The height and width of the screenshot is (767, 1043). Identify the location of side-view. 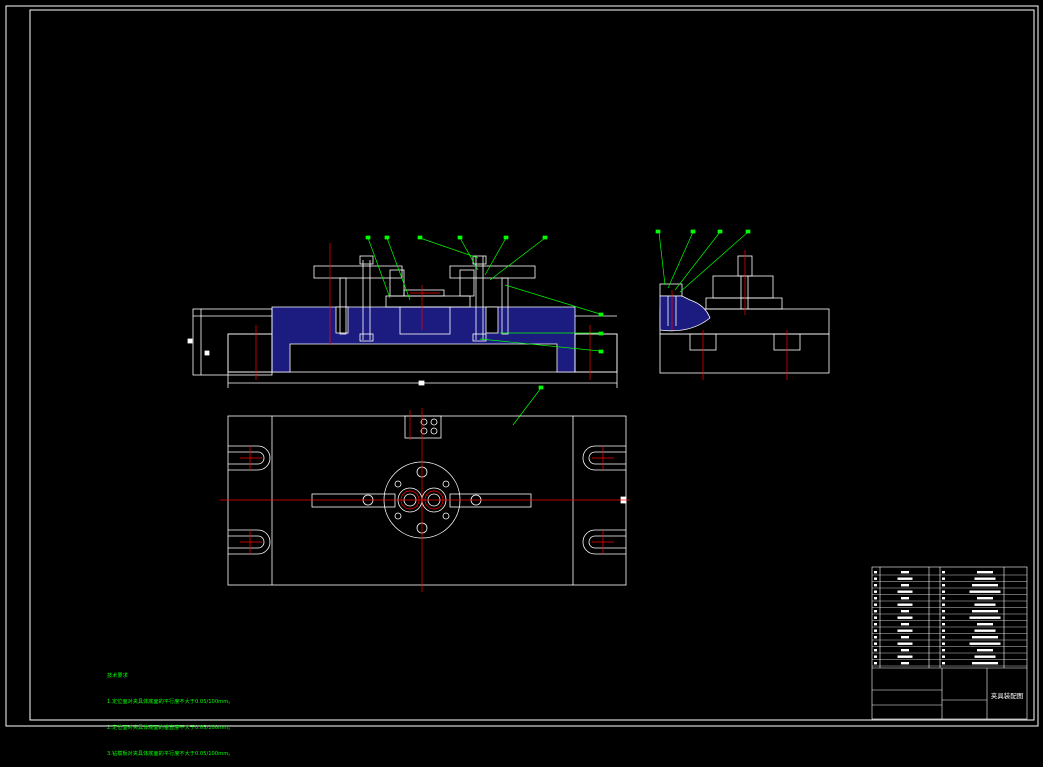
(744, 314).